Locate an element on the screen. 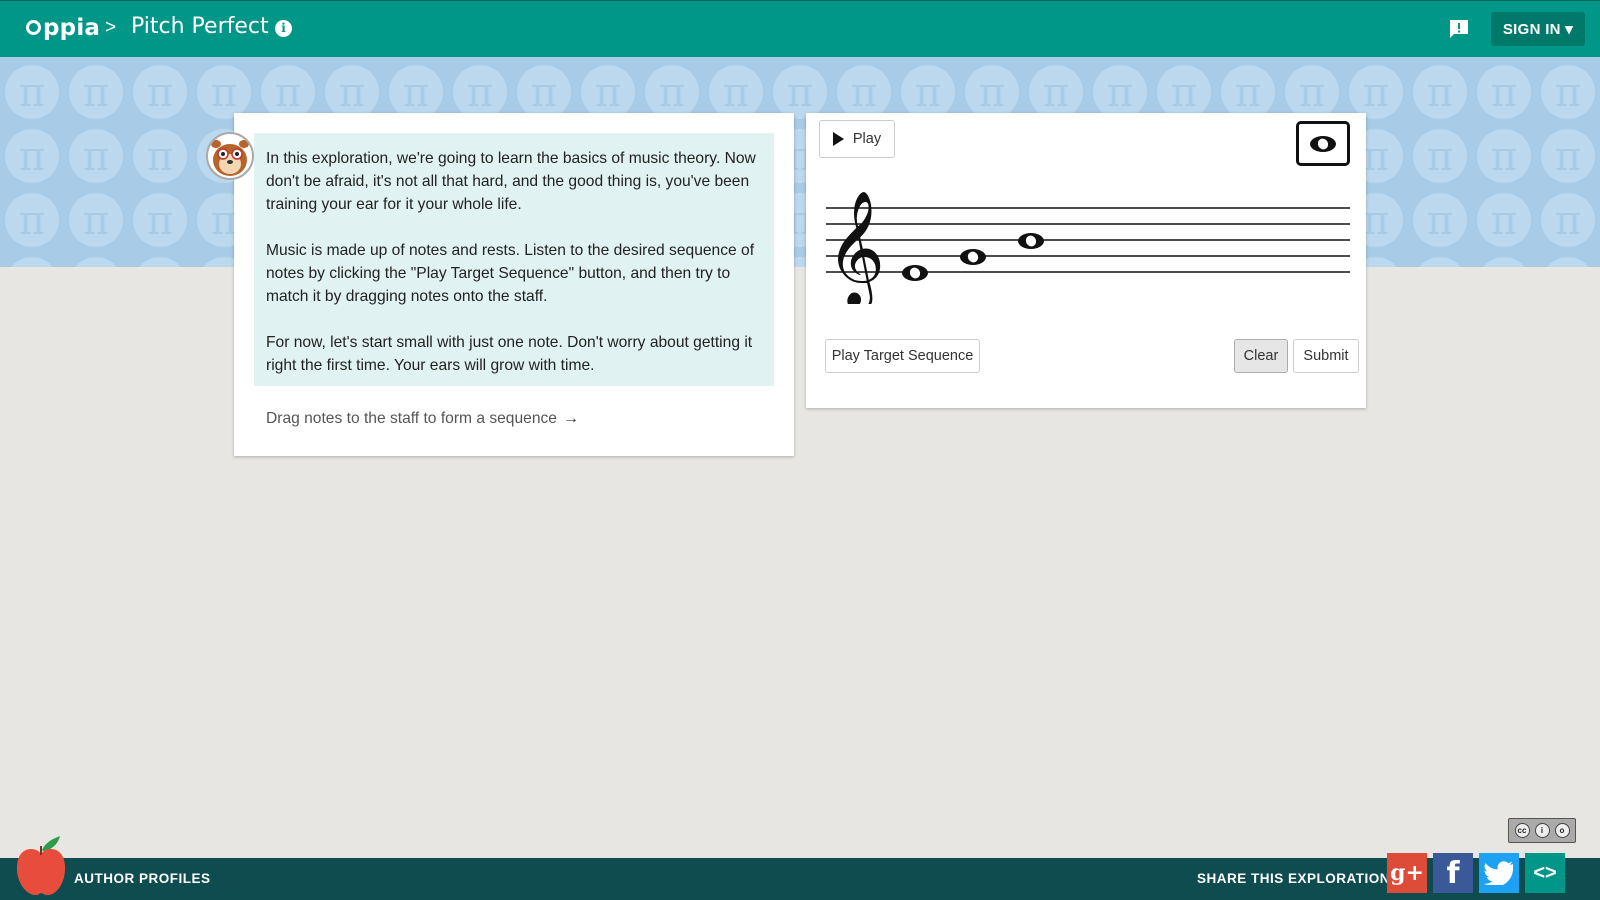 This screenshot has height=900, width=1600. twitter-share-button is located at coordinates (1499, 873).